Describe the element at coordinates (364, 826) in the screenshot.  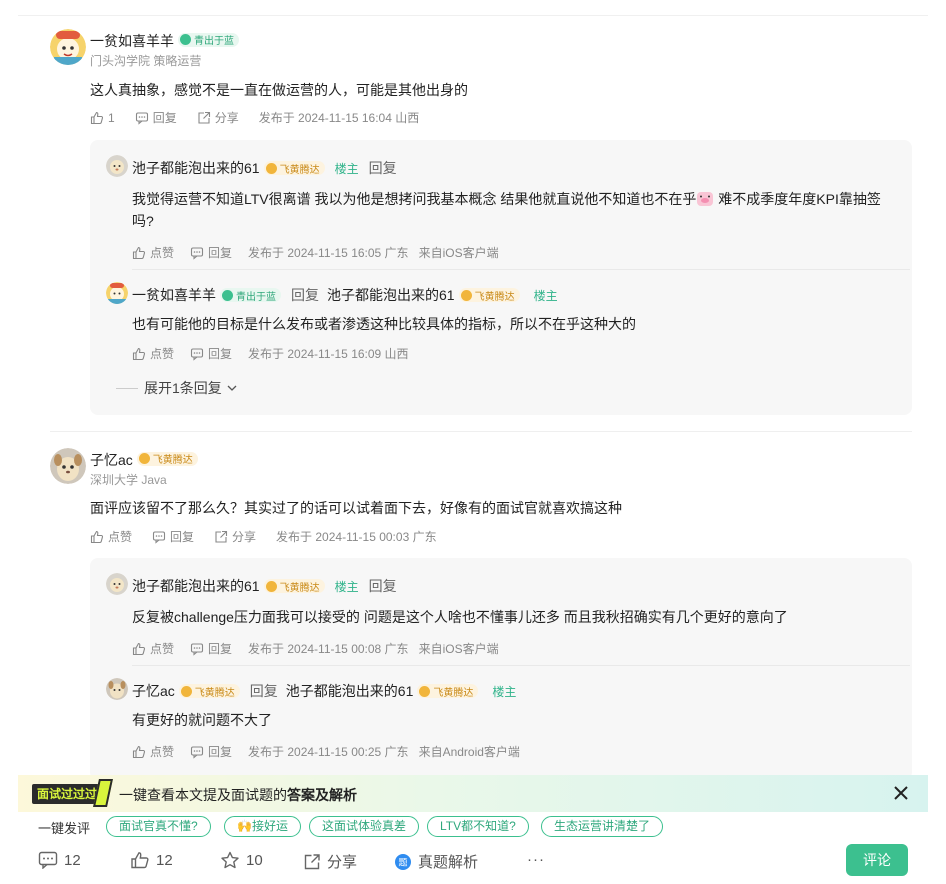
I see `quick-chip: 这面试体验真差` at that location.